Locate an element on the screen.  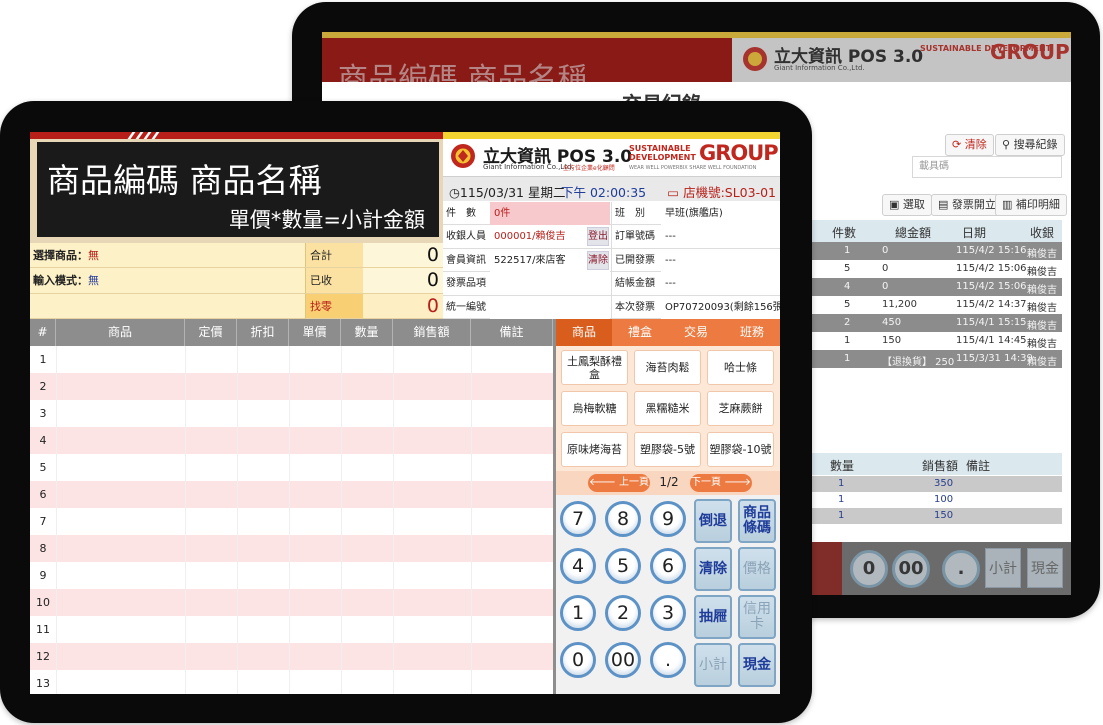
column-header: # is located at coordinates (43, 332).